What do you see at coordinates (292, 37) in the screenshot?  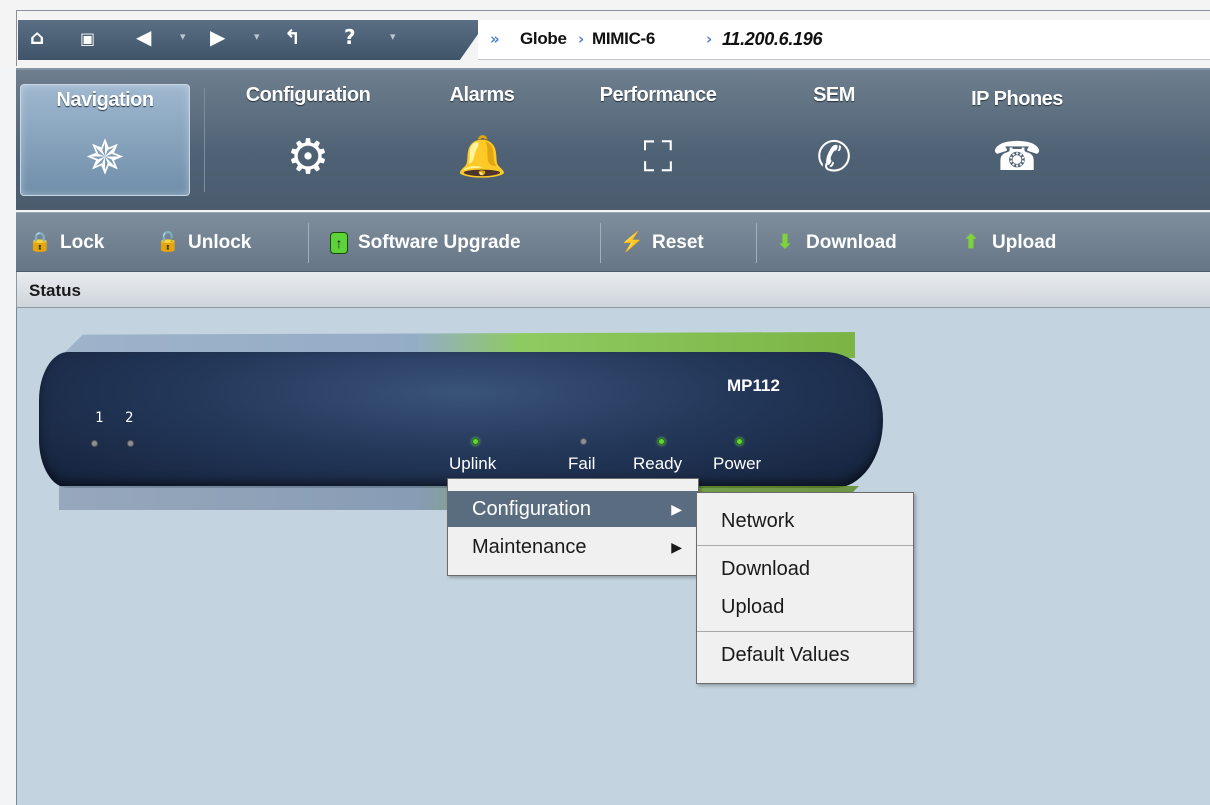 I see `up-level-icon: ↰` at bounding box center [292, 37].